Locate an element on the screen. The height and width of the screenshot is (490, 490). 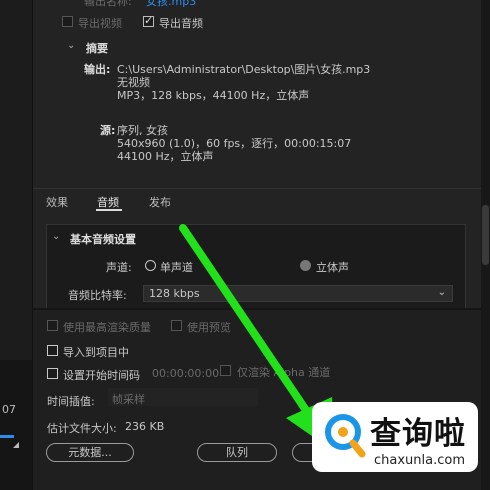
output-name-label: 输出名称: is located at coordinates (108, 4).